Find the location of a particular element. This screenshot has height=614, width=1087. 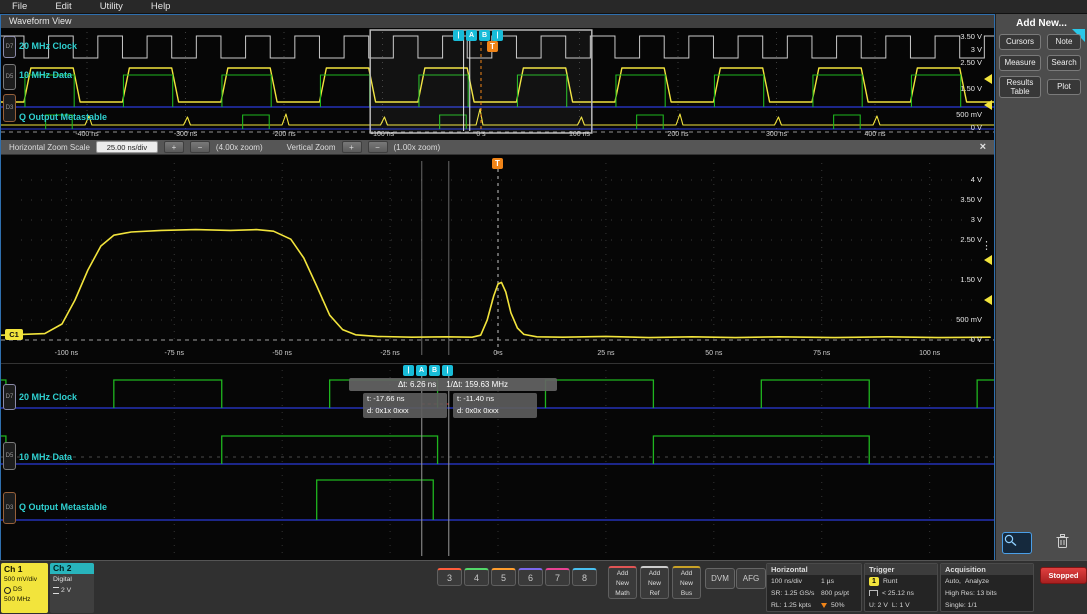

time-tick-label: 0 s is located at coordinates (498, 353).